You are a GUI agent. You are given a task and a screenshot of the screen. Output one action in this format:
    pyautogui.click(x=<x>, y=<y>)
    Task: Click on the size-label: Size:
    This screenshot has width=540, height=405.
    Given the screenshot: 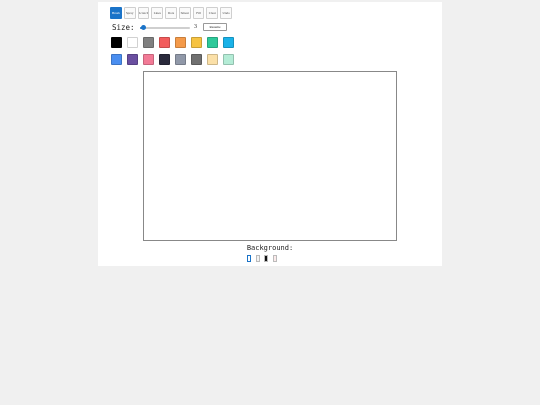 What is the action you would take?
    pyautogui.click(x=123, y=27)
    